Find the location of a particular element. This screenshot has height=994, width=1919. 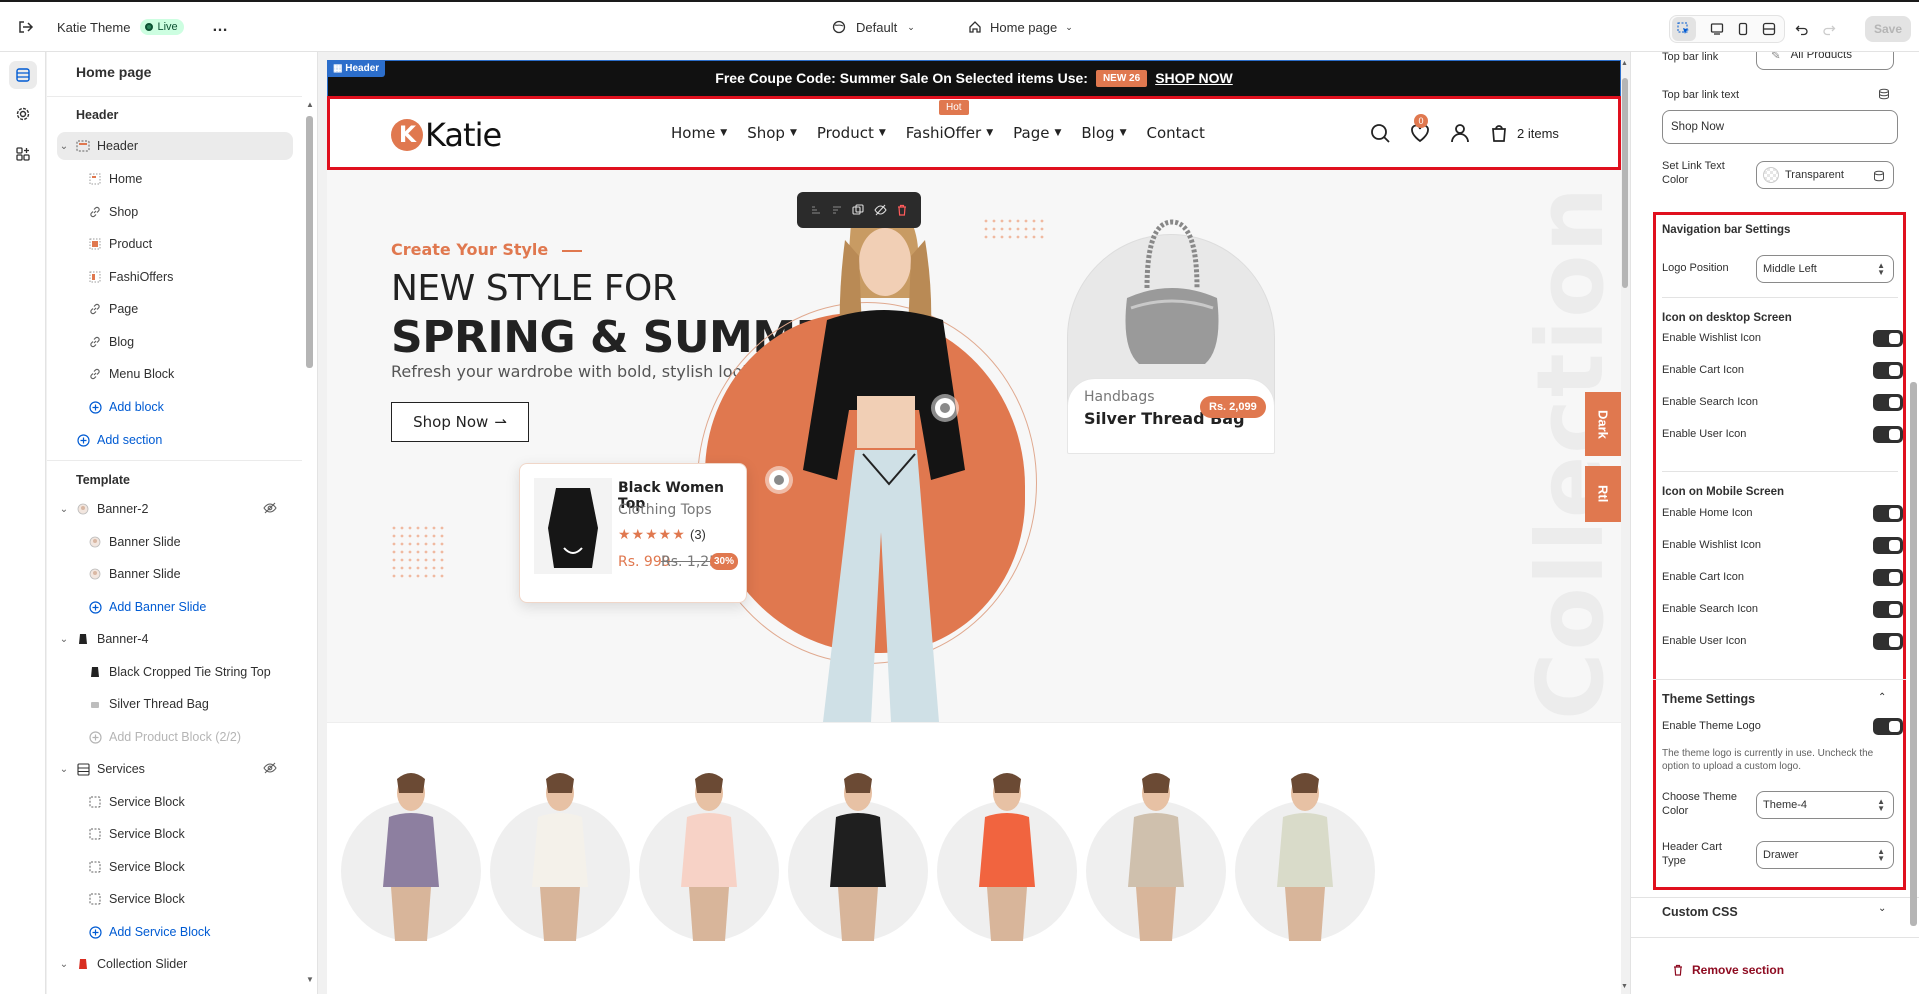

desktop-toggle-row: Enable Wishlist Icon is located at coordinates (1782, 338).